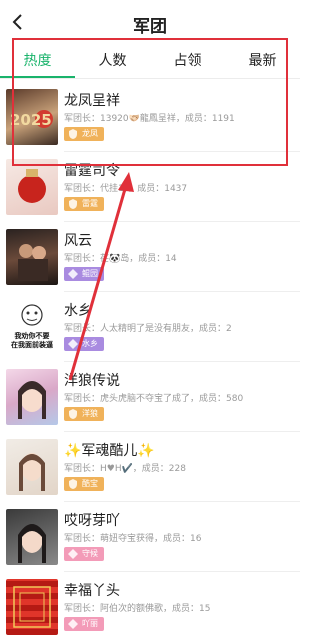  I want to click on legion-badge: 龙凤, so click(84, 134).